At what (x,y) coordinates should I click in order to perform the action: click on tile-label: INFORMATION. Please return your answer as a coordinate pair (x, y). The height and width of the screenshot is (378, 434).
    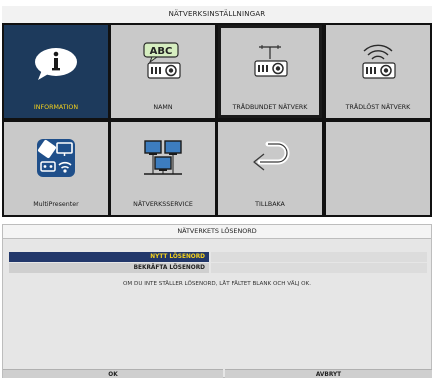
    Looking at the image, I should click on (56, 107).